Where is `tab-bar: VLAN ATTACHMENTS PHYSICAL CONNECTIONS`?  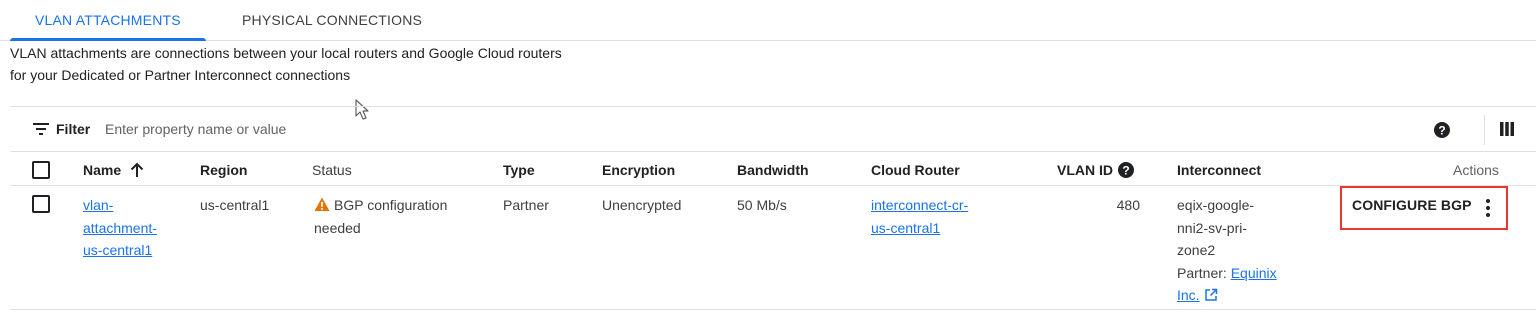
tab-bar: VLAN ATTACHMENTS PHYSICAL CONNECTIONS is located at coordinates (768, 20).